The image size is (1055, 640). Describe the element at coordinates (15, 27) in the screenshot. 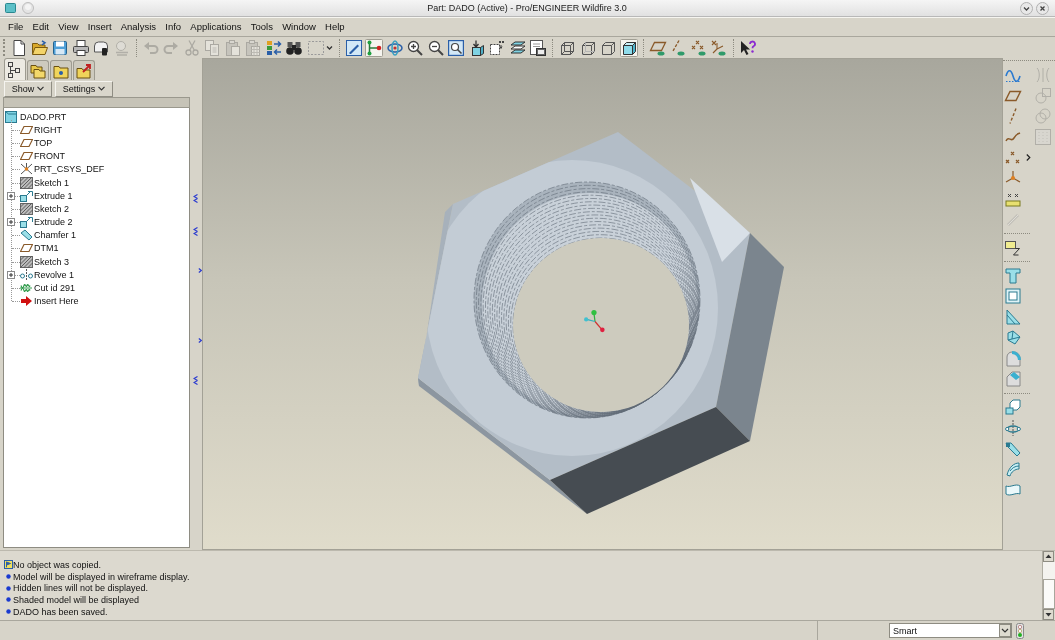

I see `menu-item: File` at that location.